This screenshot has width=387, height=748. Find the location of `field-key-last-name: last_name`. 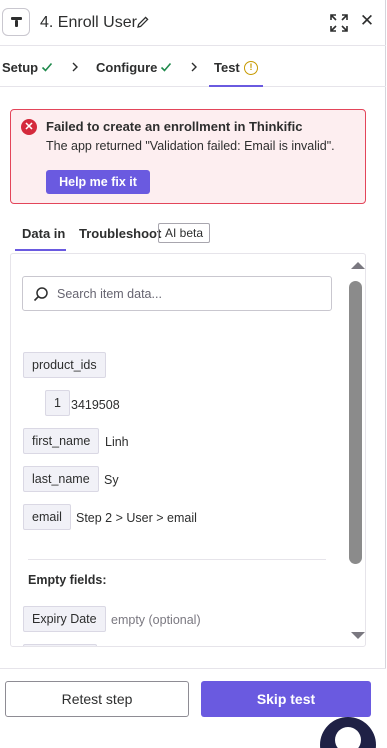

field-key-last-name: last_name is located at coordinates (61, 479).